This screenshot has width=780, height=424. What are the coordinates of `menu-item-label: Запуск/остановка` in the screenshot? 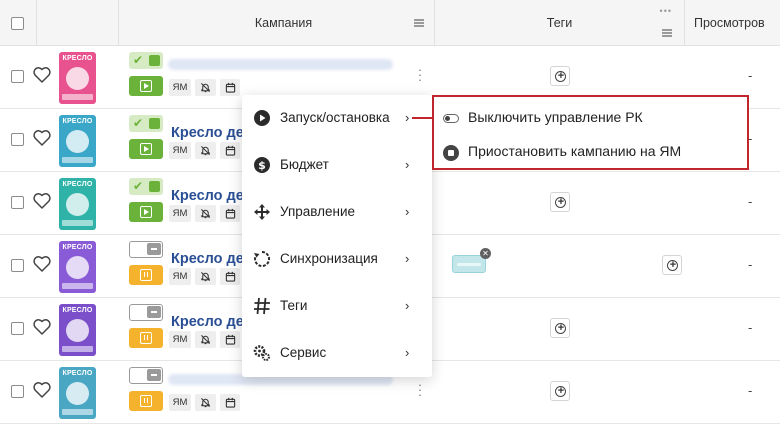 It's located at (335, 117).